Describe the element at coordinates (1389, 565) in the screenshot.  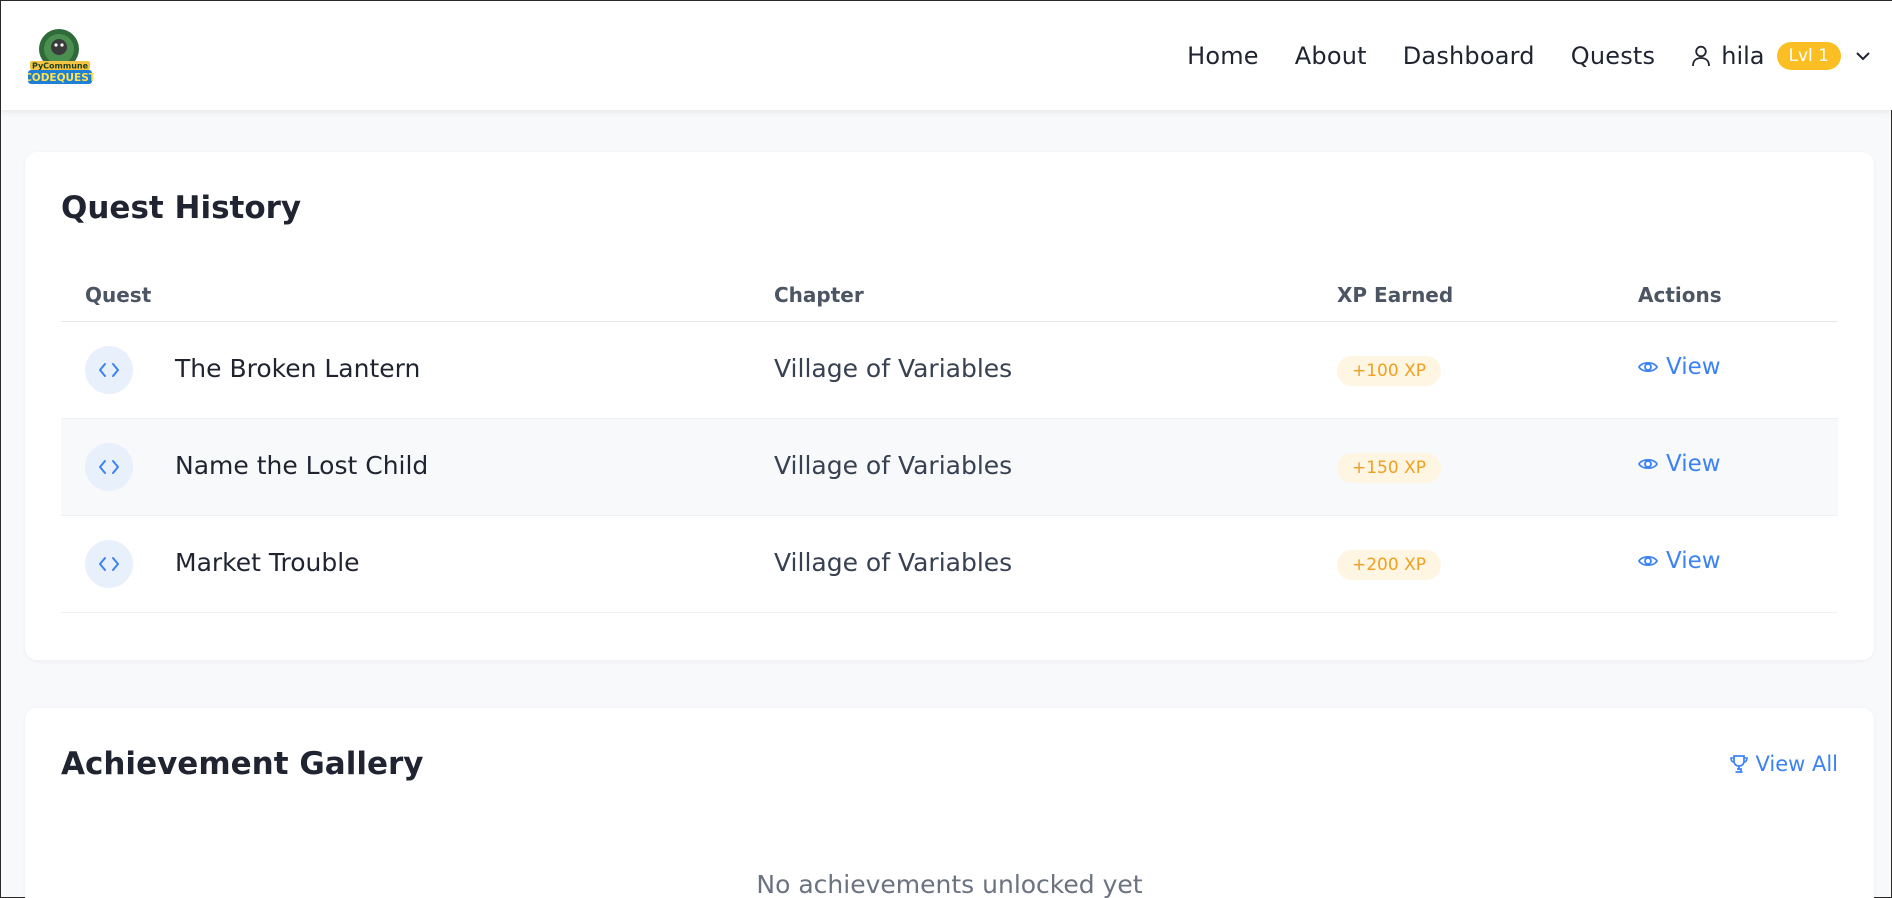
I see `xp-badge: +200 XP` at that location.